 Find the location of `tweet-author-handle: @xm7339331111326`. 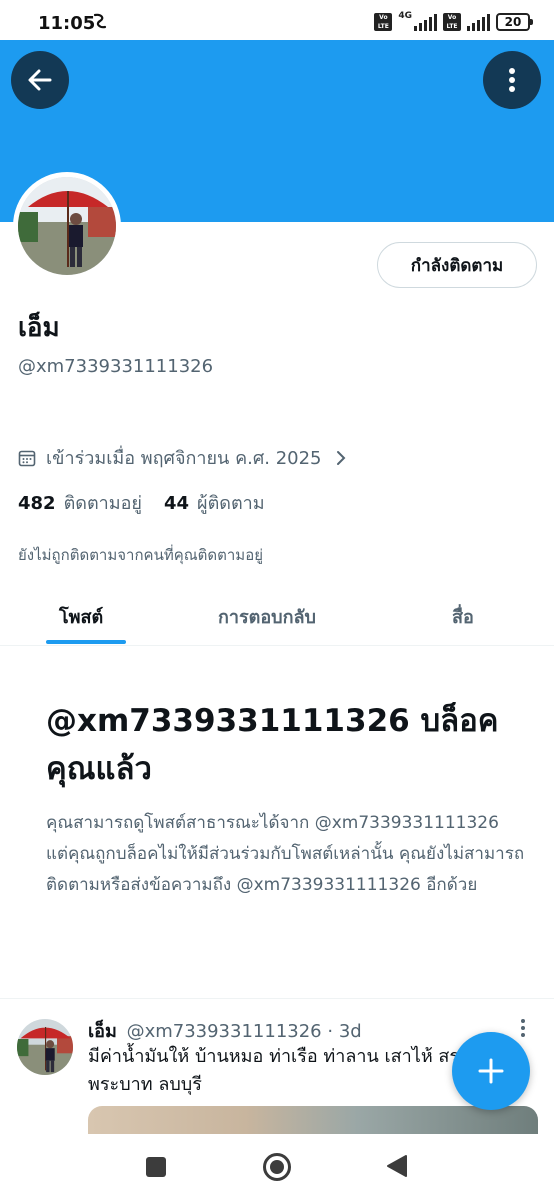

tweet-author-handle: @xm7339331111326 is located at coordinates (224, 1031).